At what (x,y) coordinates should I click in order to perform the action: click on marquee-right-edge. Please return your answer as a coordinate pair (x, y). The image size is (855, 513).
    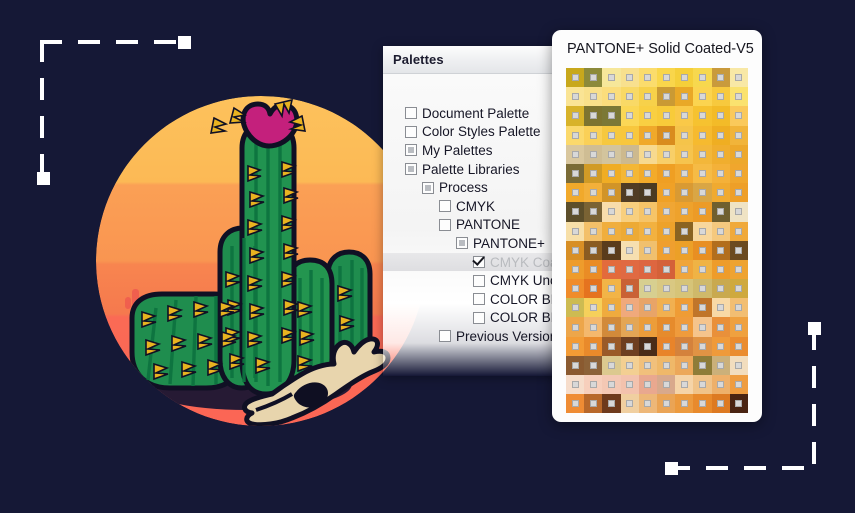
    Looking at the image, I should click on (814, 399).